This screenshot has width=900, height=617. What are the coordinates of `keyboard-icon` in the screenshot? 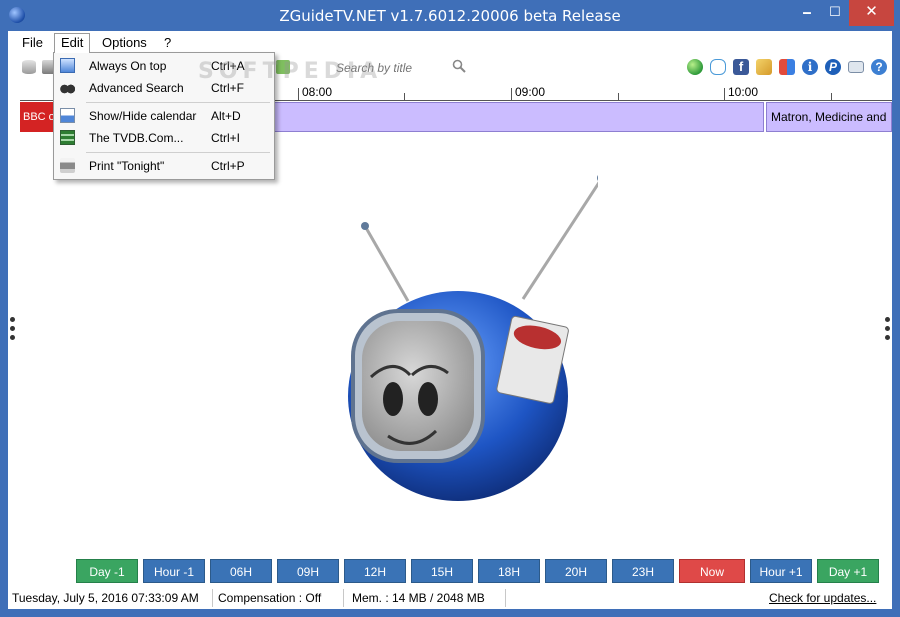 It's located at (856, 67).